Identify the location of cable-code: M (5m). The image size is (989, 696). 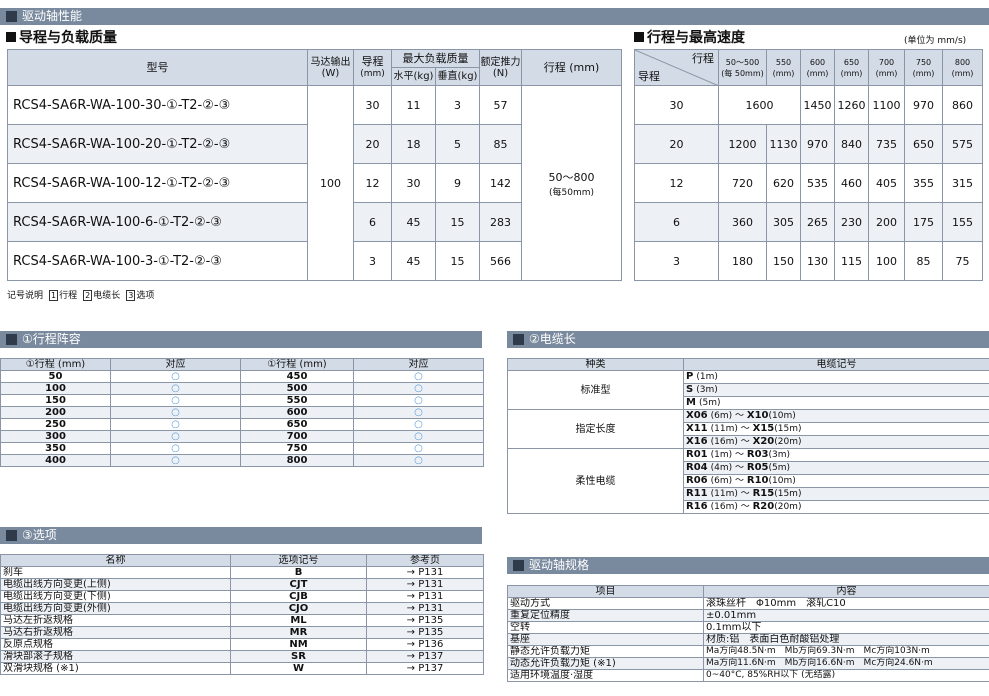
(836, 403).